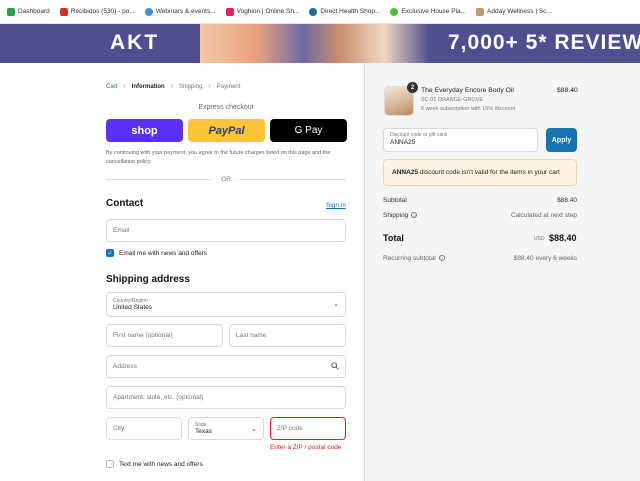 The height and width of the screenshot is (481, 640). I want to click on first-name-field: First name (optional), so click(164, 335).